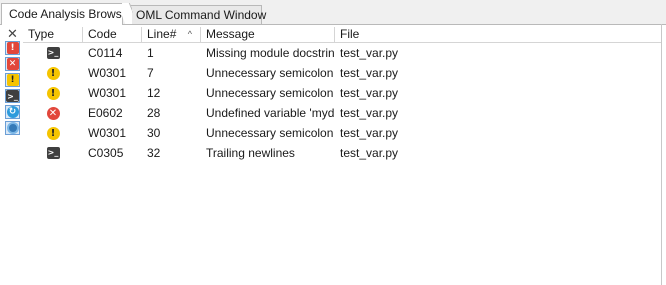 Image resolution: width=666 pixels, height=285 pixels. What do you see at coordinates (112, 34) in the screenshot?
I see `column-header-code: Code` at bounding box center [112, 34].